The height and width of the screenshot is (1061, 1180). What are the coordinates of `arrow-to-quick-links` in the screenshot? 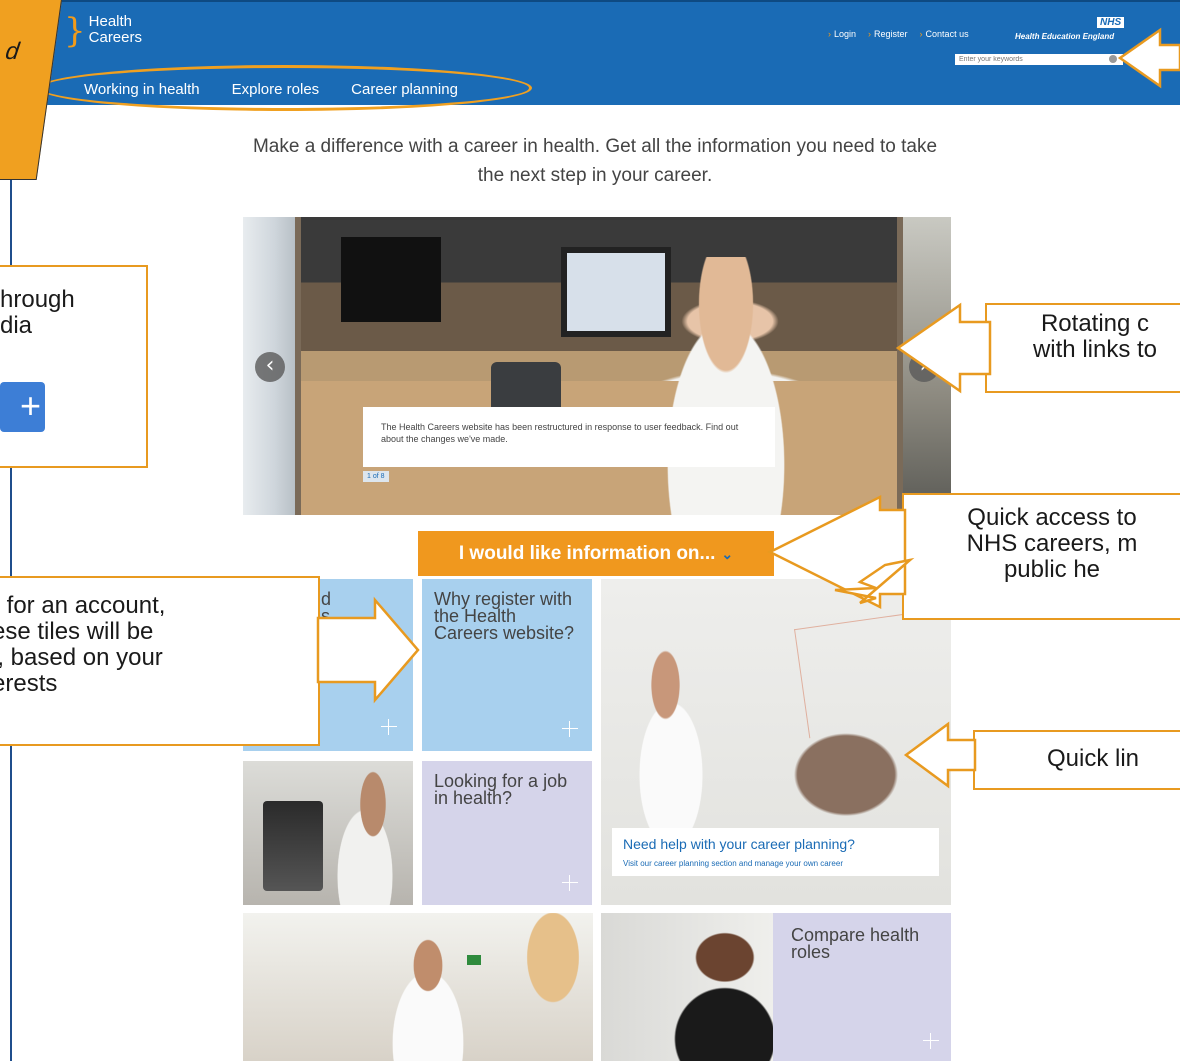 It's located at (940, 755).